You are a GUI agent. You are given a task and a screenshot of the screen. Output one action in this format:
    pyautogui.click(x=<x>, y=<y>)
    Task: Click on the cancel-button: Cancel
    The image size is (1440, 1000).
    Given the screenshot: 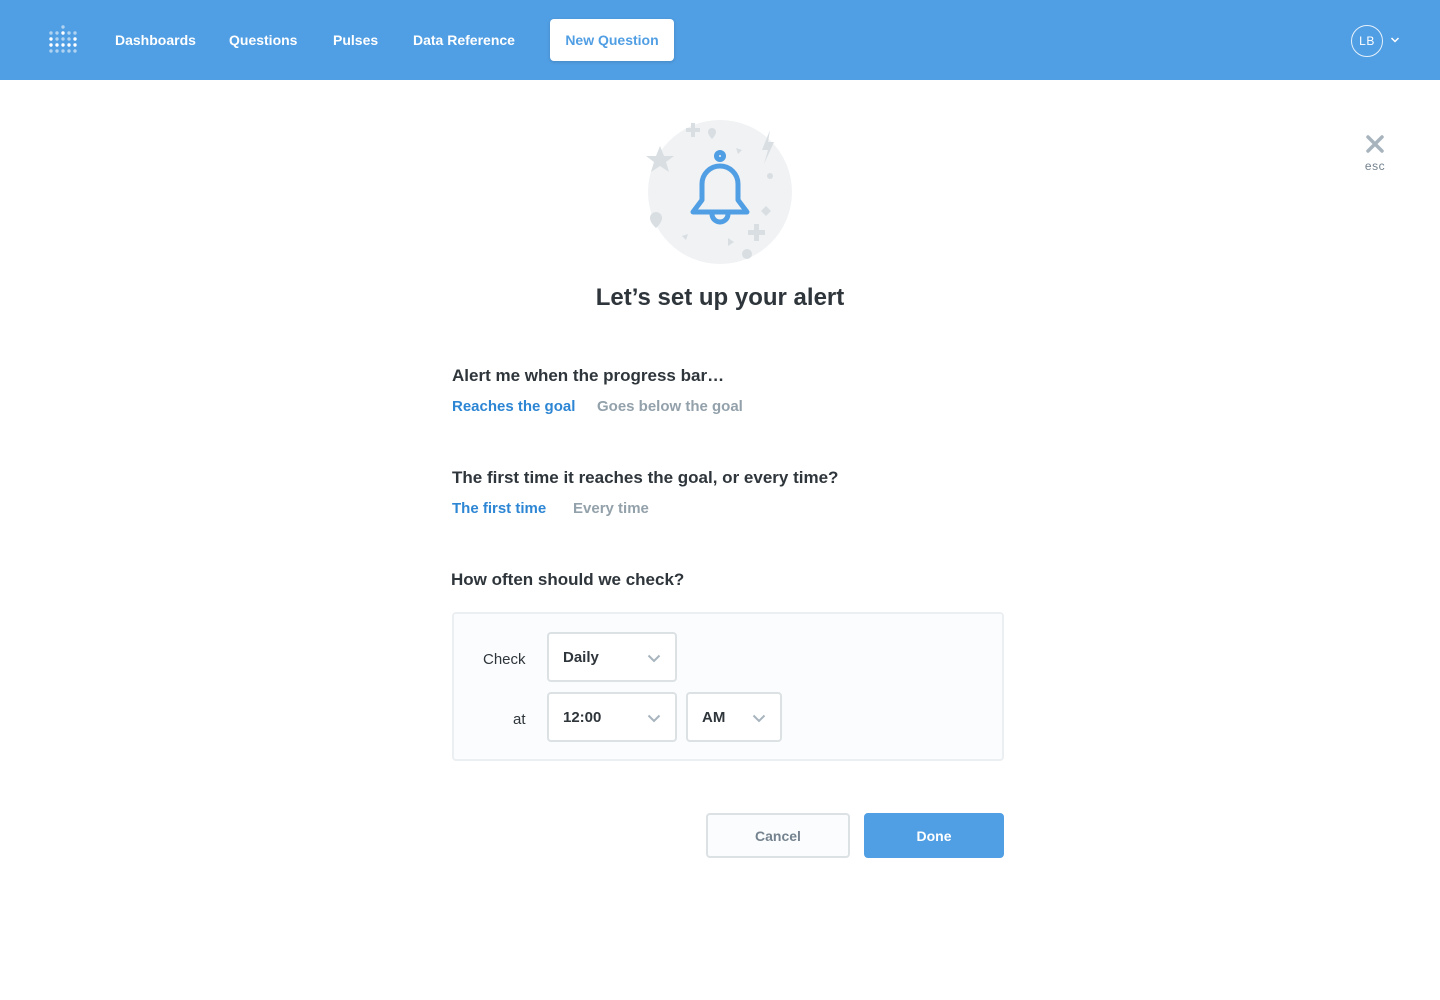 What is the action you would take?
    pyautogui.click(x=778, y=835)
    